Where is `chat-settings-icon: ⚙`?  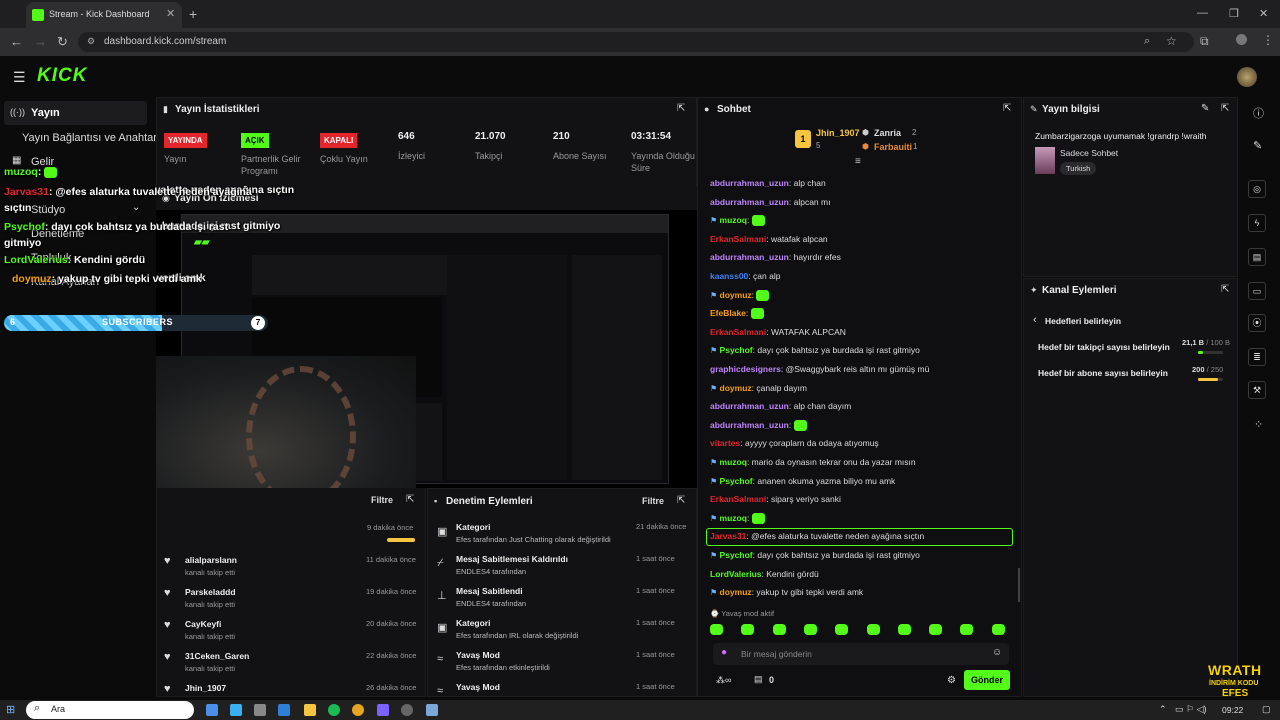
chat-settings-icon: ⚙ is located at coordinates (951, 680).